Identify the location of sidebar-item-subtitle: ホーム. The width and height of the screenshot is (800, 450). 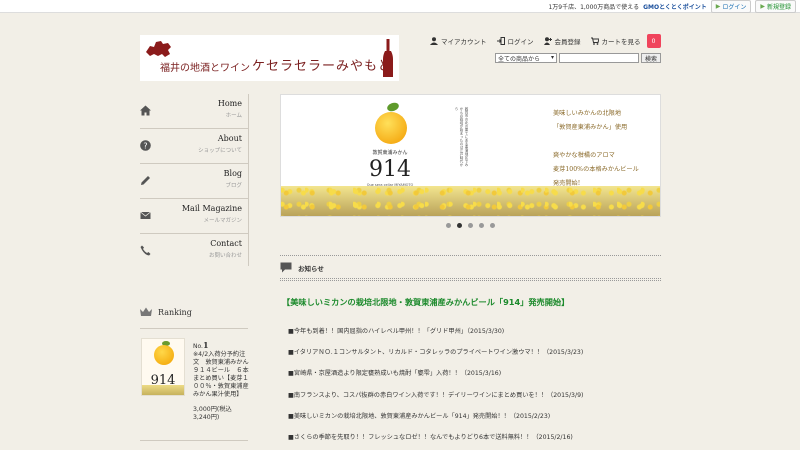
(233, 116).